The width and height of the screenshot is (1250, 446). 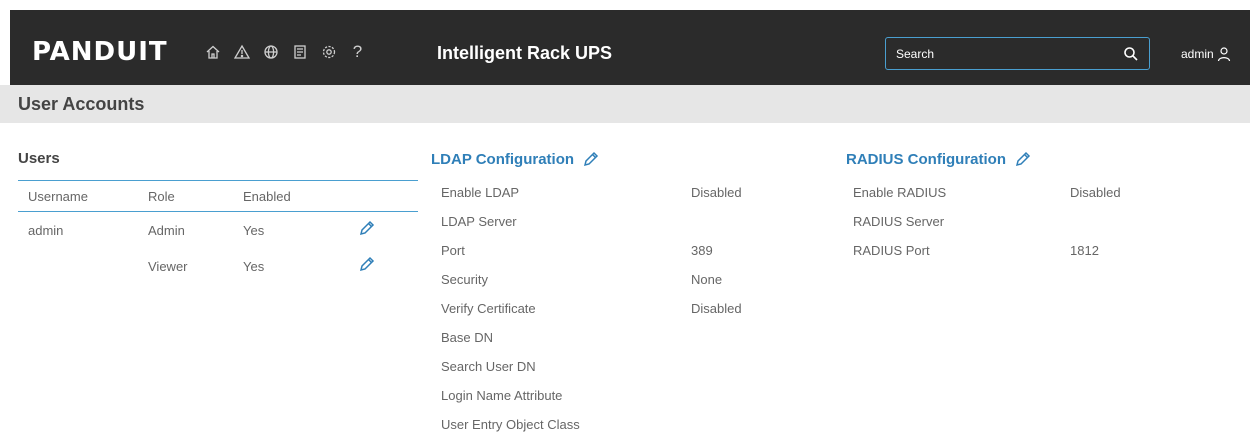 I want to click on nav-icons: ?, so click(x=285, y=52).